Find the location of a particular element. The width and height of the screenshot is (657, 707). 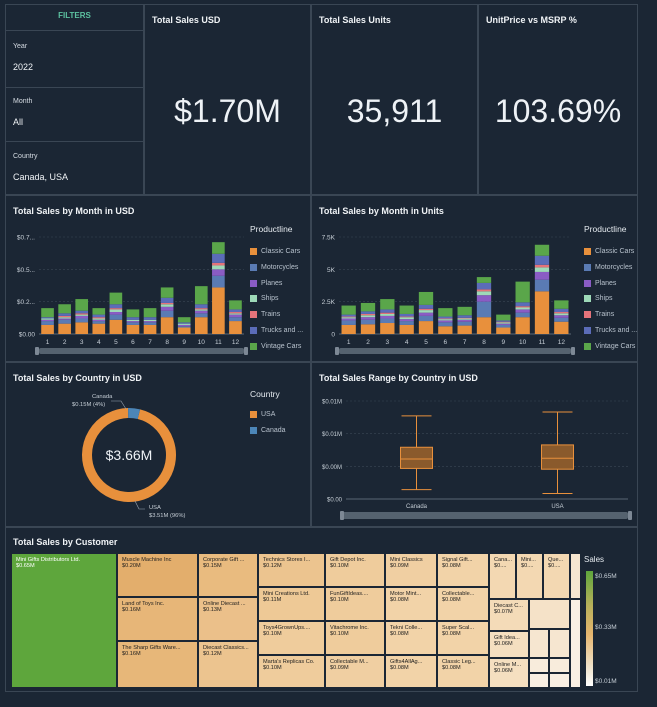

treemap-cell: Land of Toys Inc. $0.16M is located at coordinates (157, 619).